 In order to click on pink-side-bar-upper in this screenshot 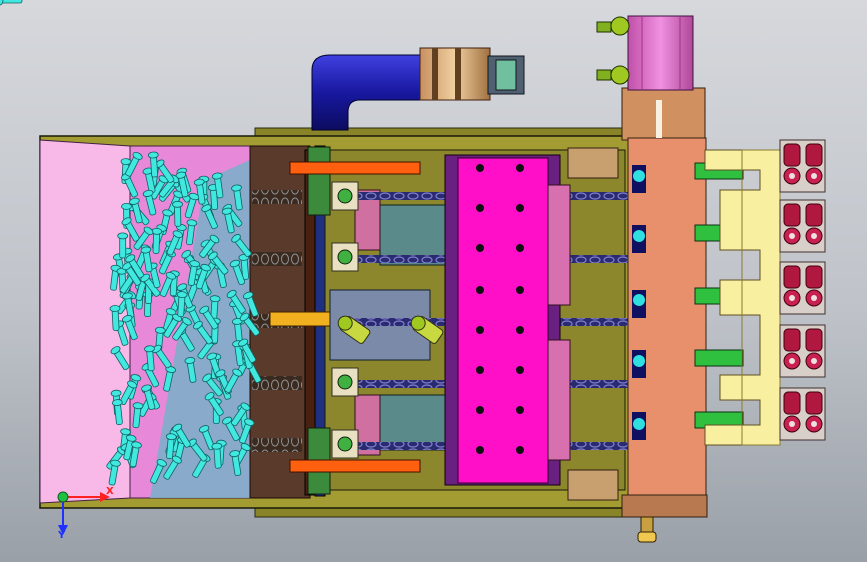, I will do `click(559, 245)`.